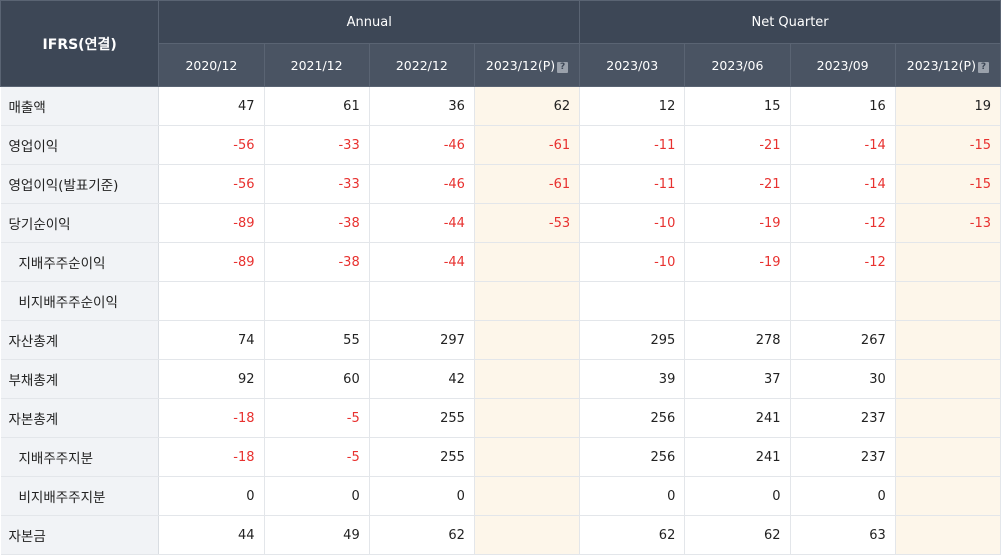  I want to click on annual-group-header: Annual, so click(369, 22).